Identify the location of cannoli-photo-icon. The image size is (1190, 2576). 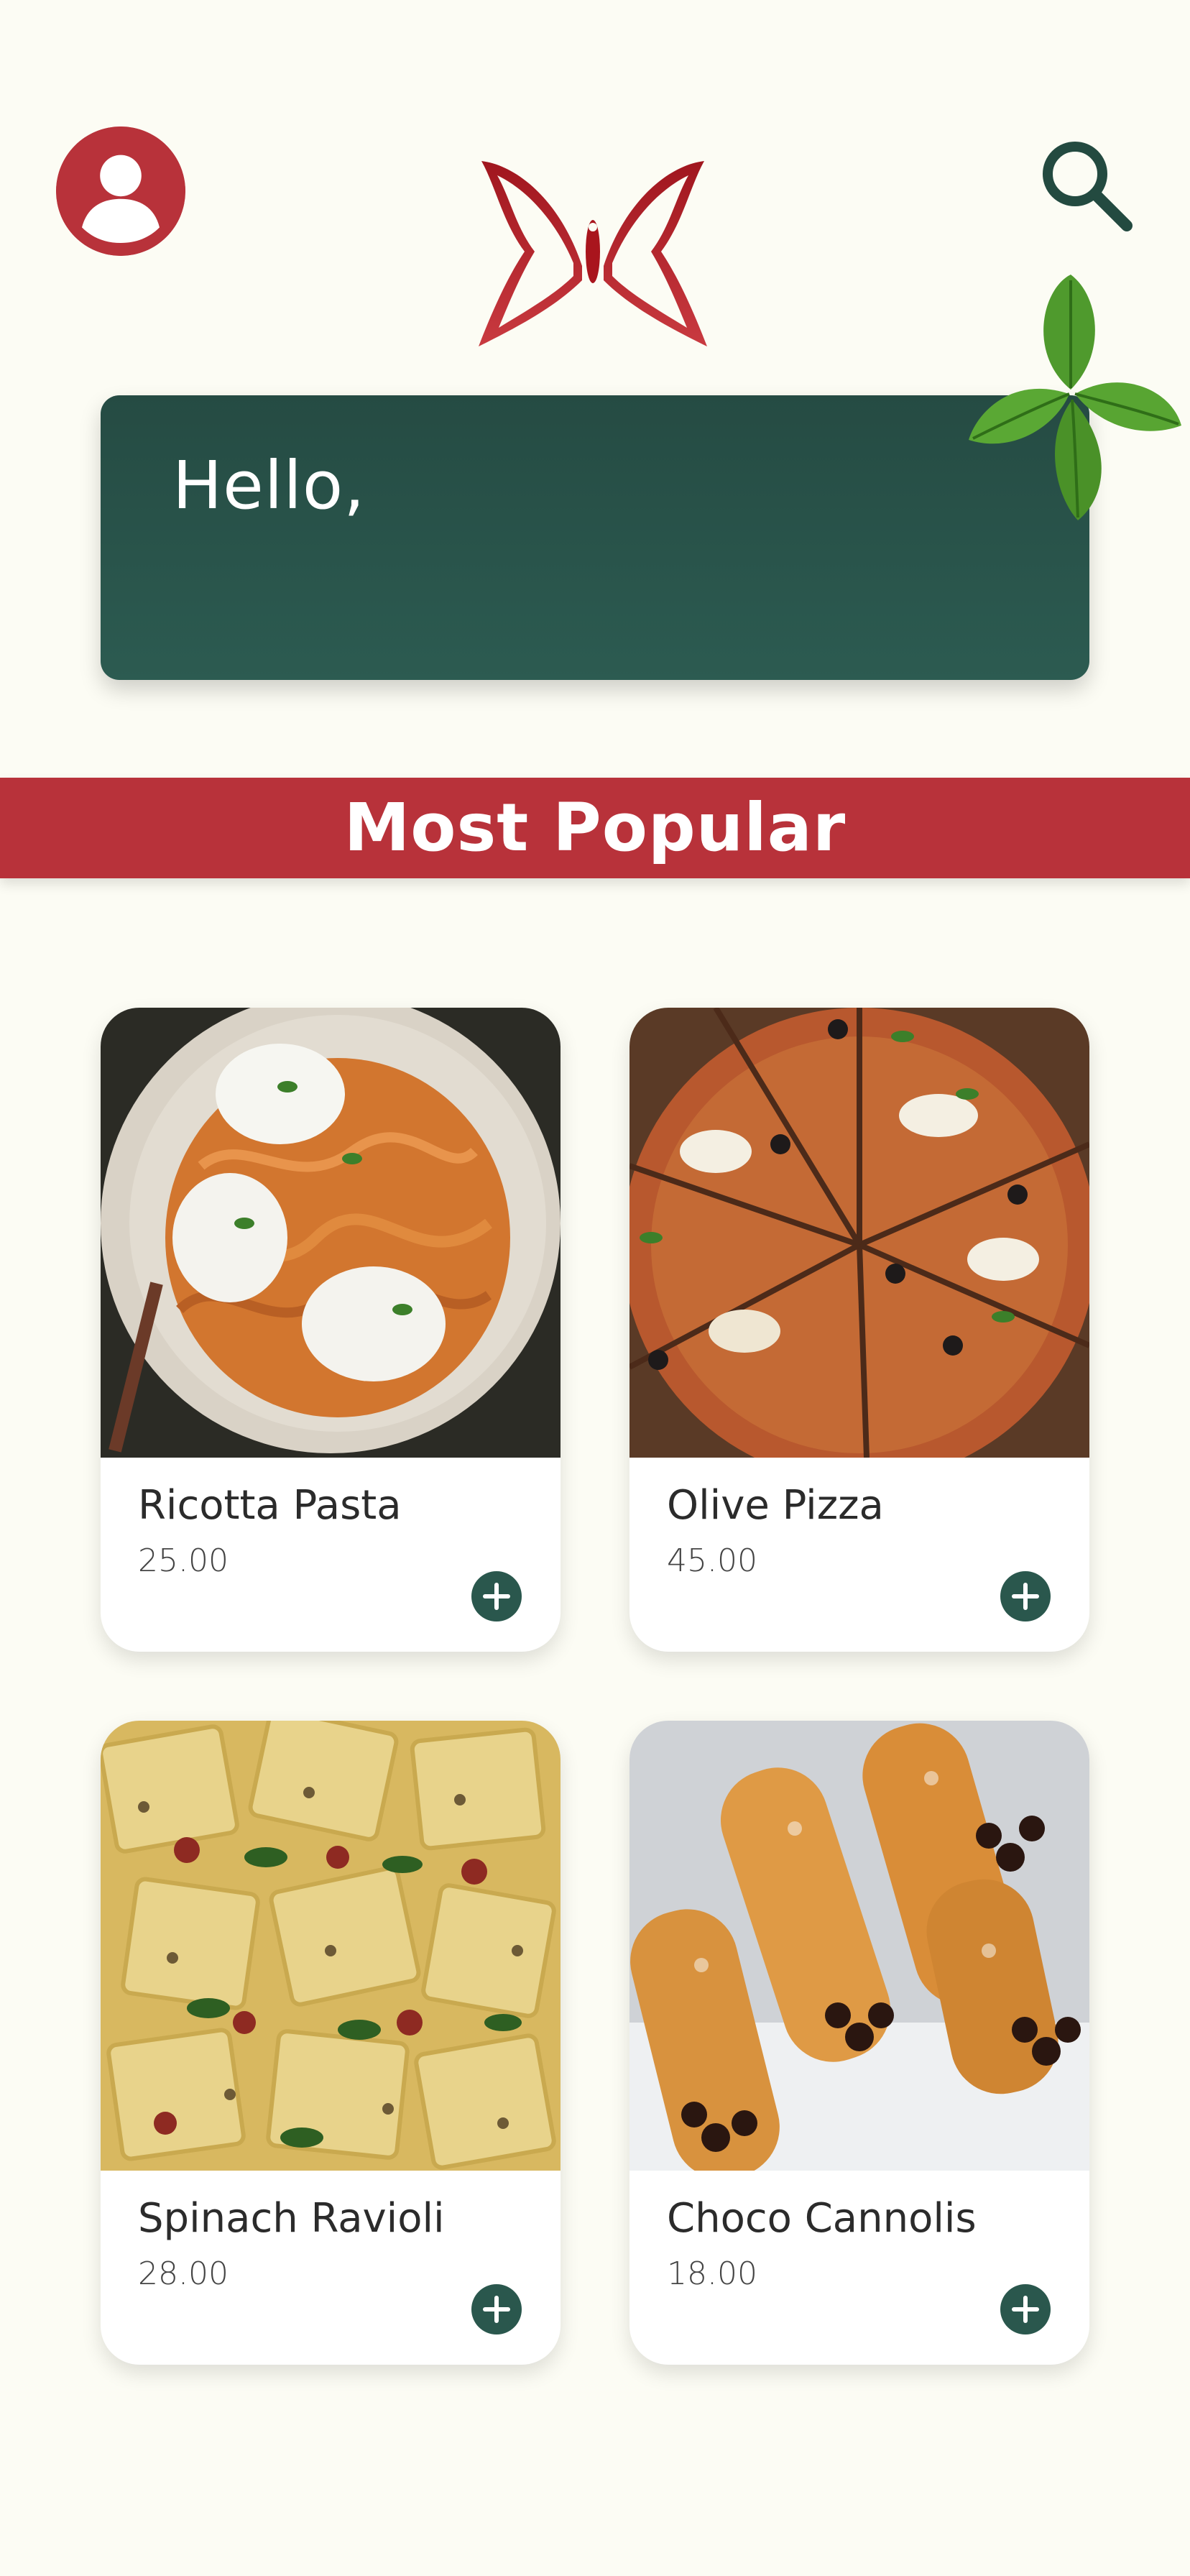
(859, 1946).